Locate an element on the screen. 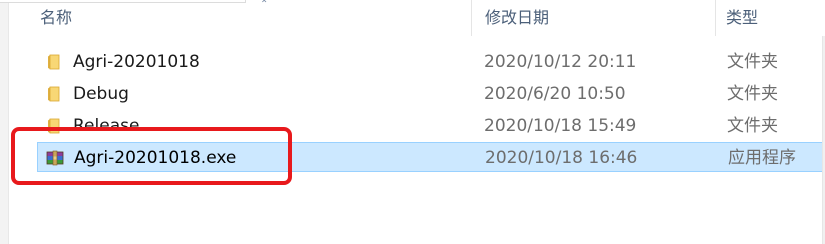 The image size is (825, 244). file-date-modified: 2020/10/18 15:49 is located at coordinates (560, 126).